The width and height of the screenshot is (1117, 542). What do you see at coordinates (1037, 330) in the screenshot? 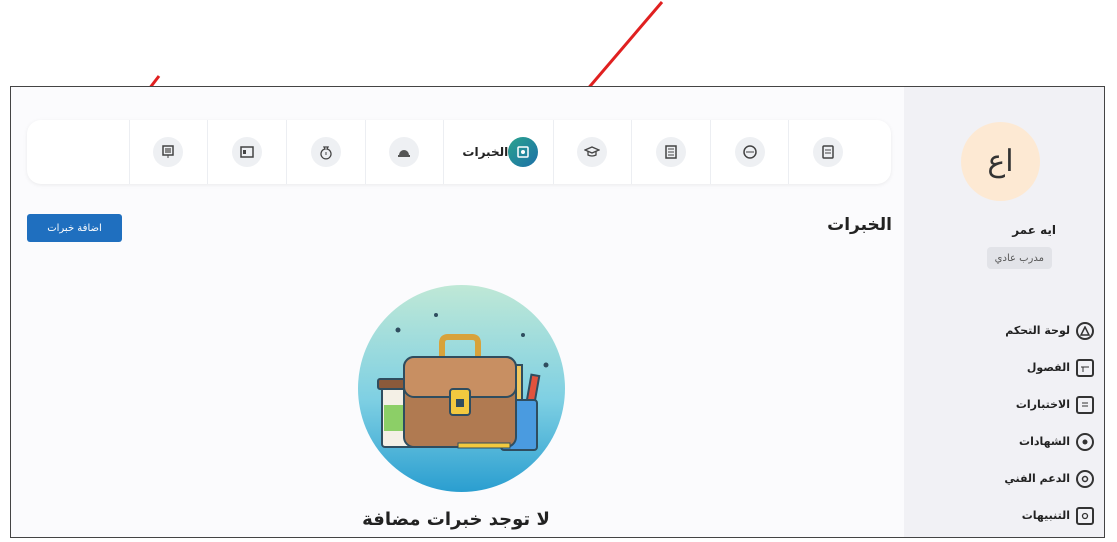
I see `sidebar-item-label: لوحة التحكم` at bounding box center [1037, 330].